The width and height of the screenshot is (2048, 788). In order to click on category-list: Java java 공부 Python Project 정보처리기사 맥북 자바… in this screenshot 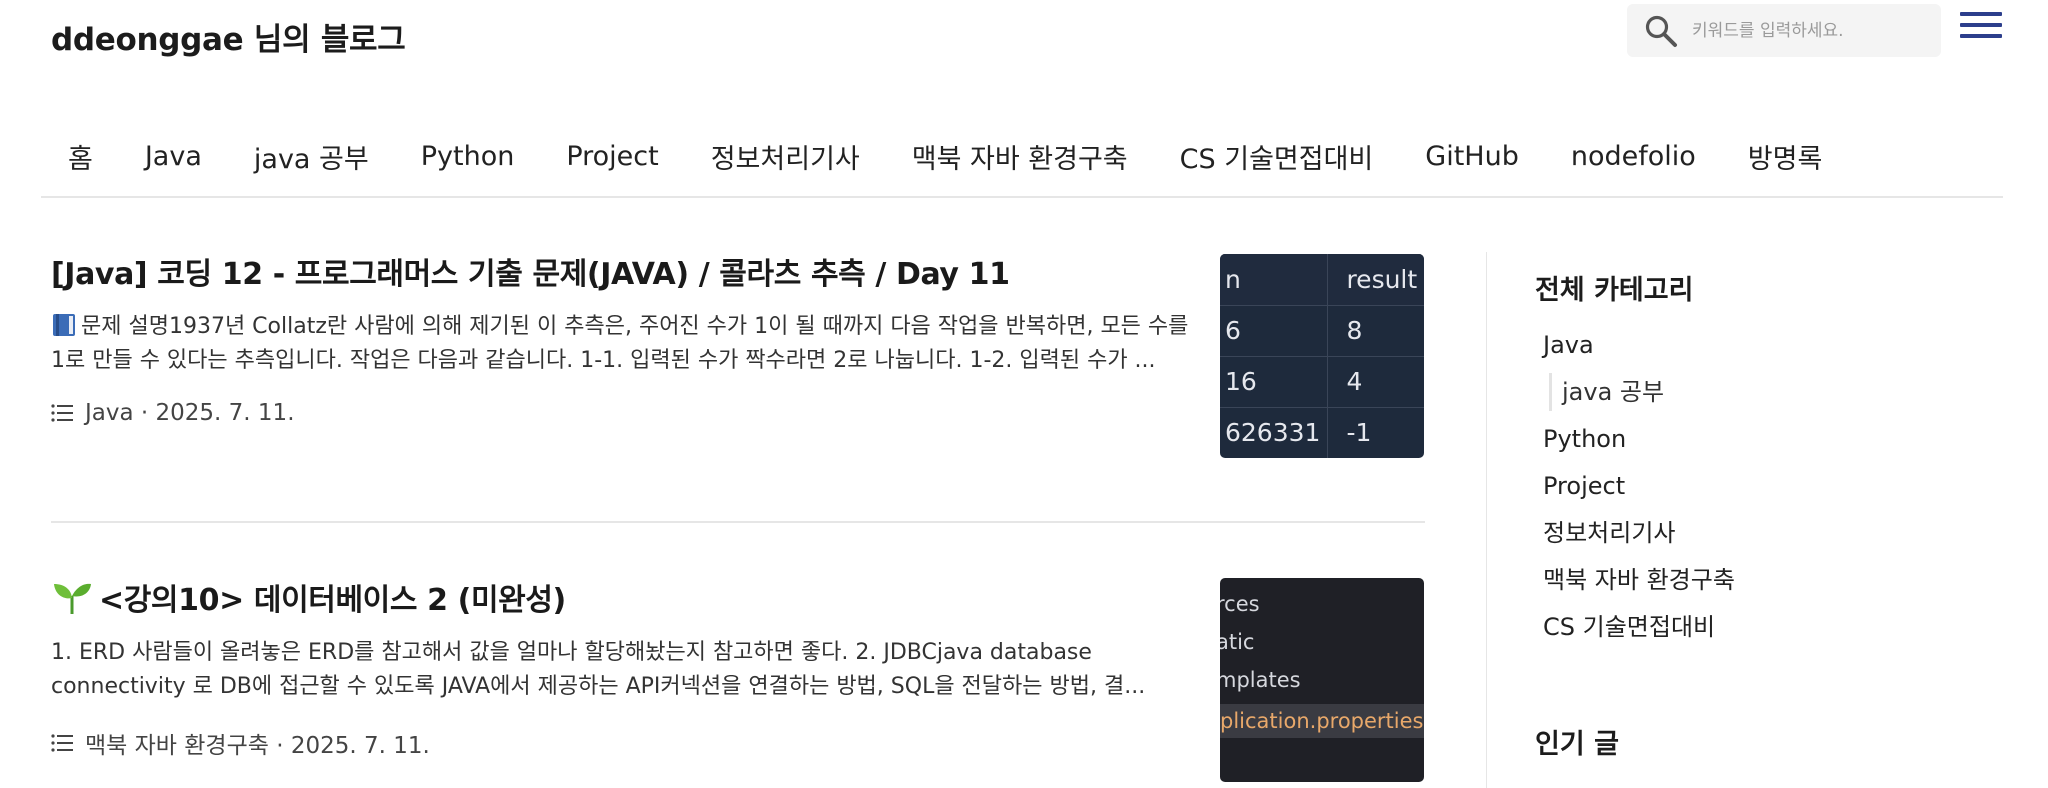, I will do `click(1639, 490)`.